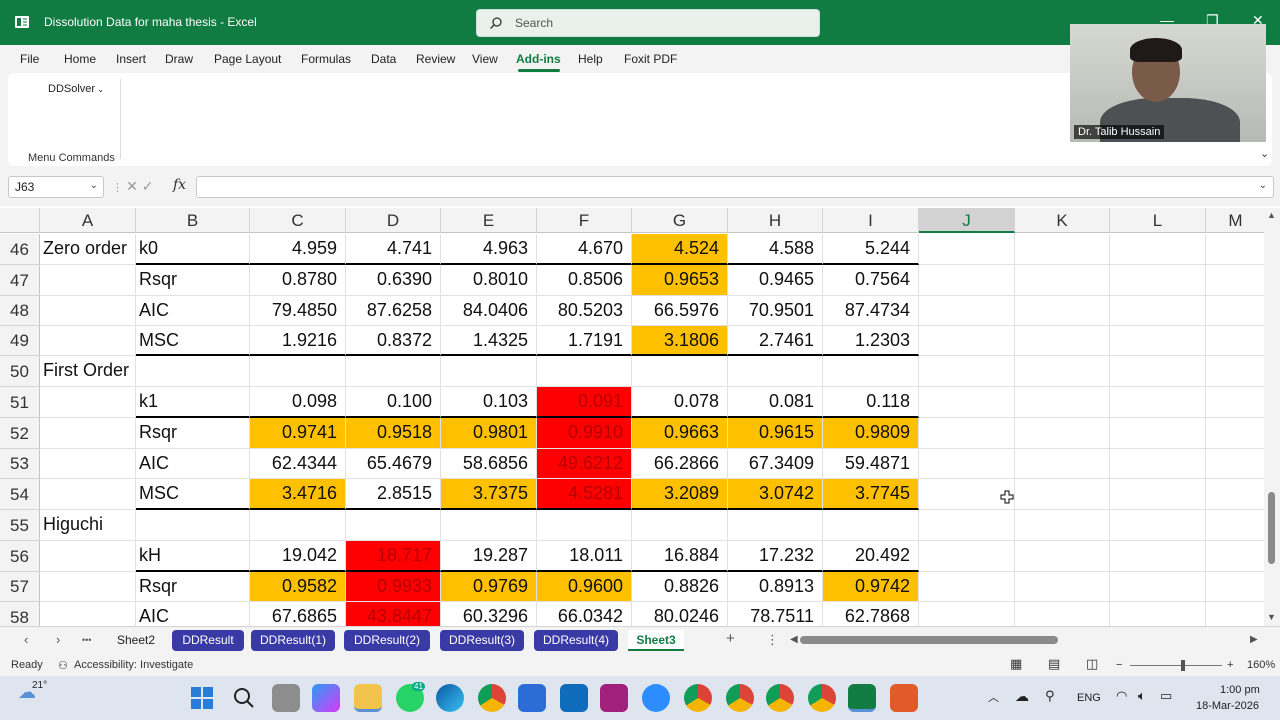 Image resolution: width=1280 pixels, height=720 pixels. I want to click on cell-l51, so click(1158, 402).